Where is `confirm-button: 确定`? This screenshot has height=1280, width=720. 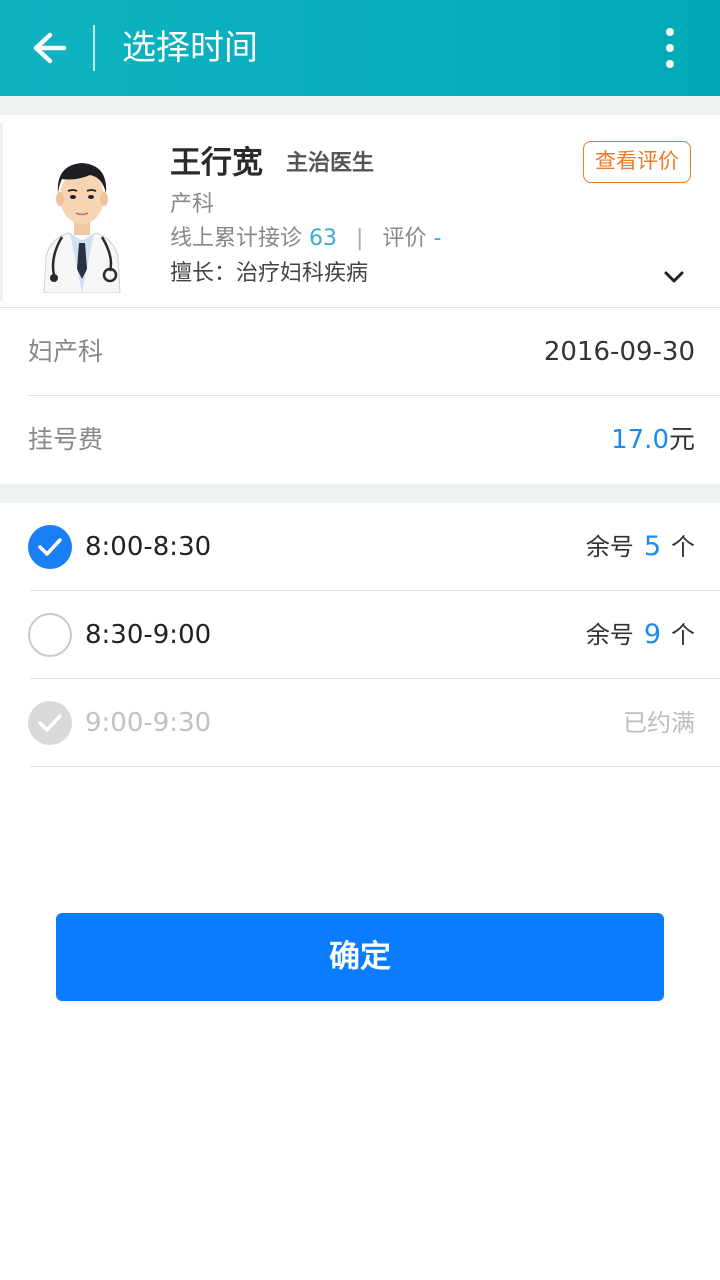
confirm-button: 确定 is located at coordinates (360, 957).